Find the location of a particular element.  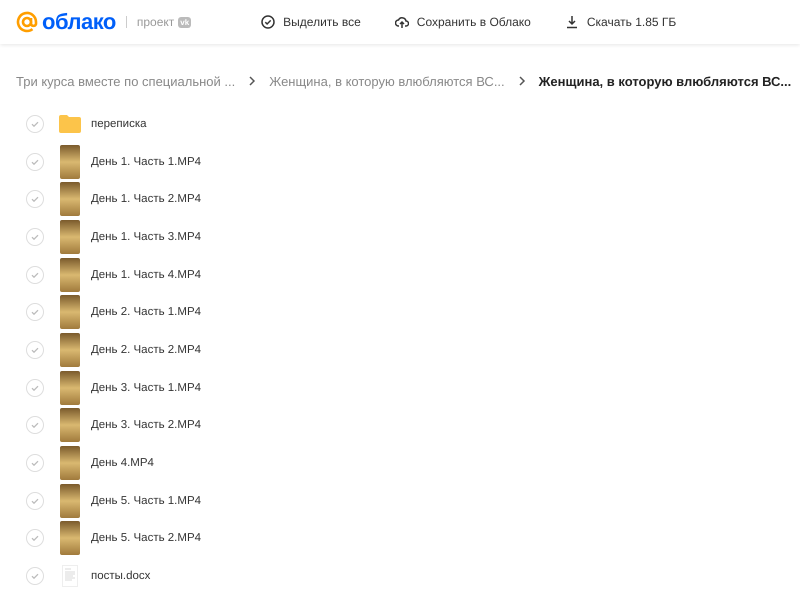

logo-text: облако is located at coordinates (79, 22).